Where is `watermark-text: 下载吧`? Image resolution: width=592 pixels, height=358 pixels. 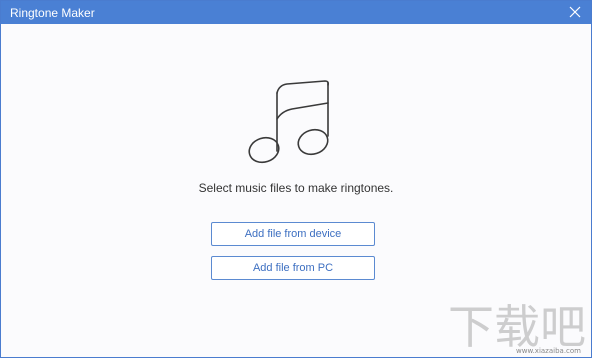
watermark-text: 下载吧 is located at coordinates (517, 327).